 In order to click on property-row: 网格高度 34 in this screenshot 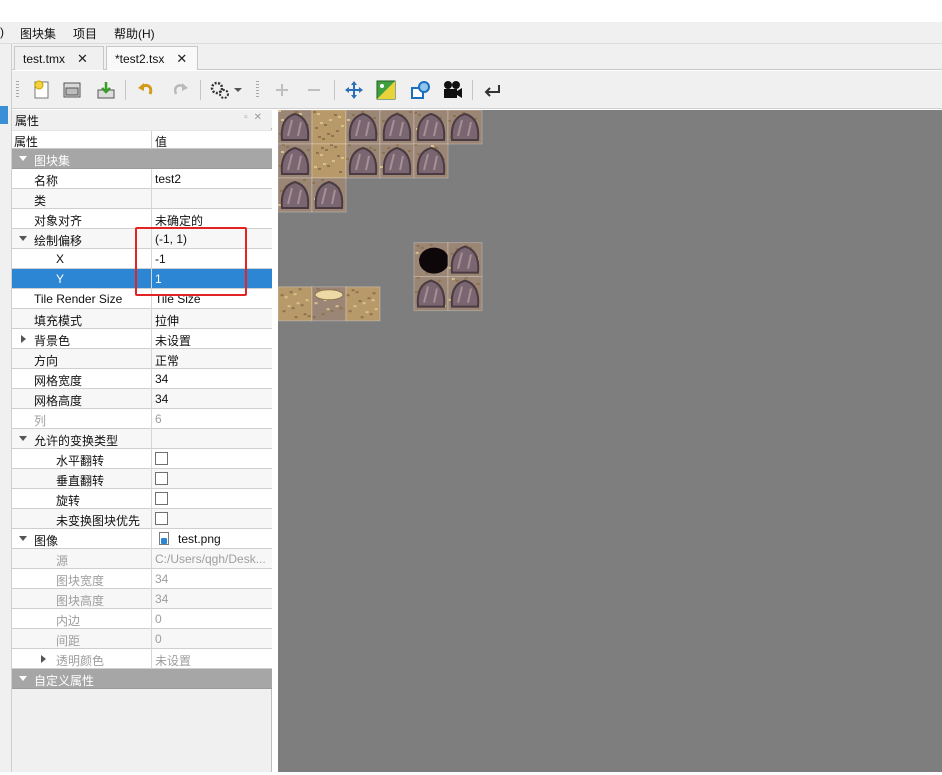, I will do `click(142, 399)`.